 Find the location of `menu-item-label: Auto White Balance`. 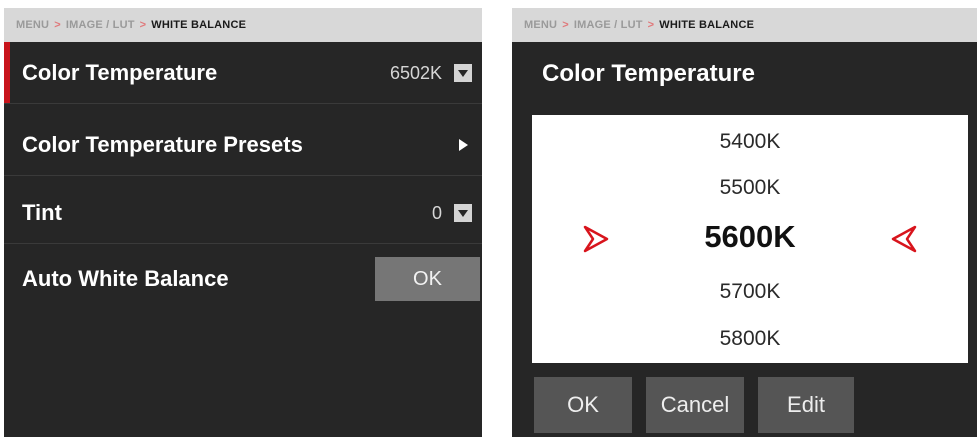

menu-item-label: Auto White Balance is located at coordinates (125, 278).